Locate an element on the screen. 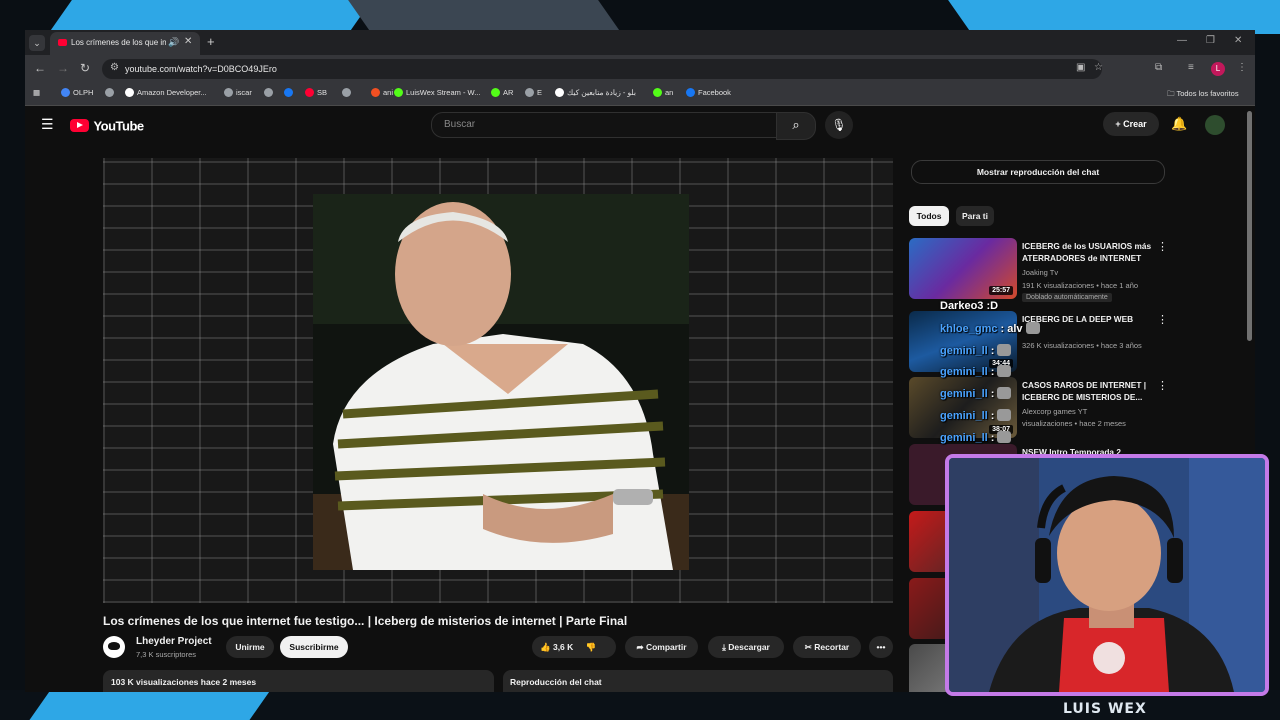 The height and width of the screenshot is (720, 1280). kick-icon is located at coordinates (657, 92).